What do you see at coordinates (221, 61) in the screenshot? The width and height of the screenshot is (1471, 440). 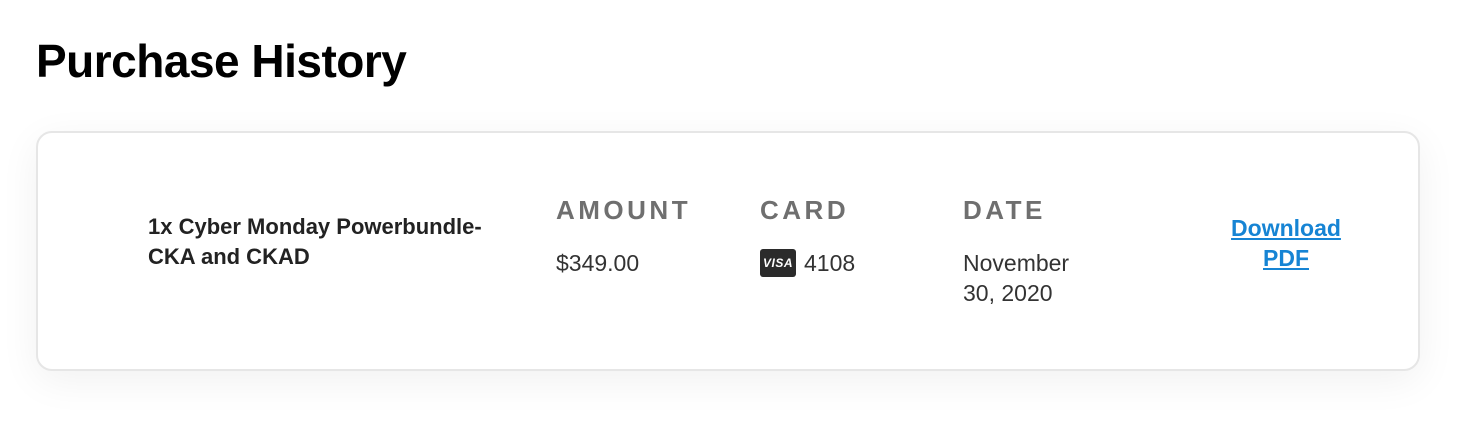 I see `page-title: Purchase History` at bounding box center [221, 61].